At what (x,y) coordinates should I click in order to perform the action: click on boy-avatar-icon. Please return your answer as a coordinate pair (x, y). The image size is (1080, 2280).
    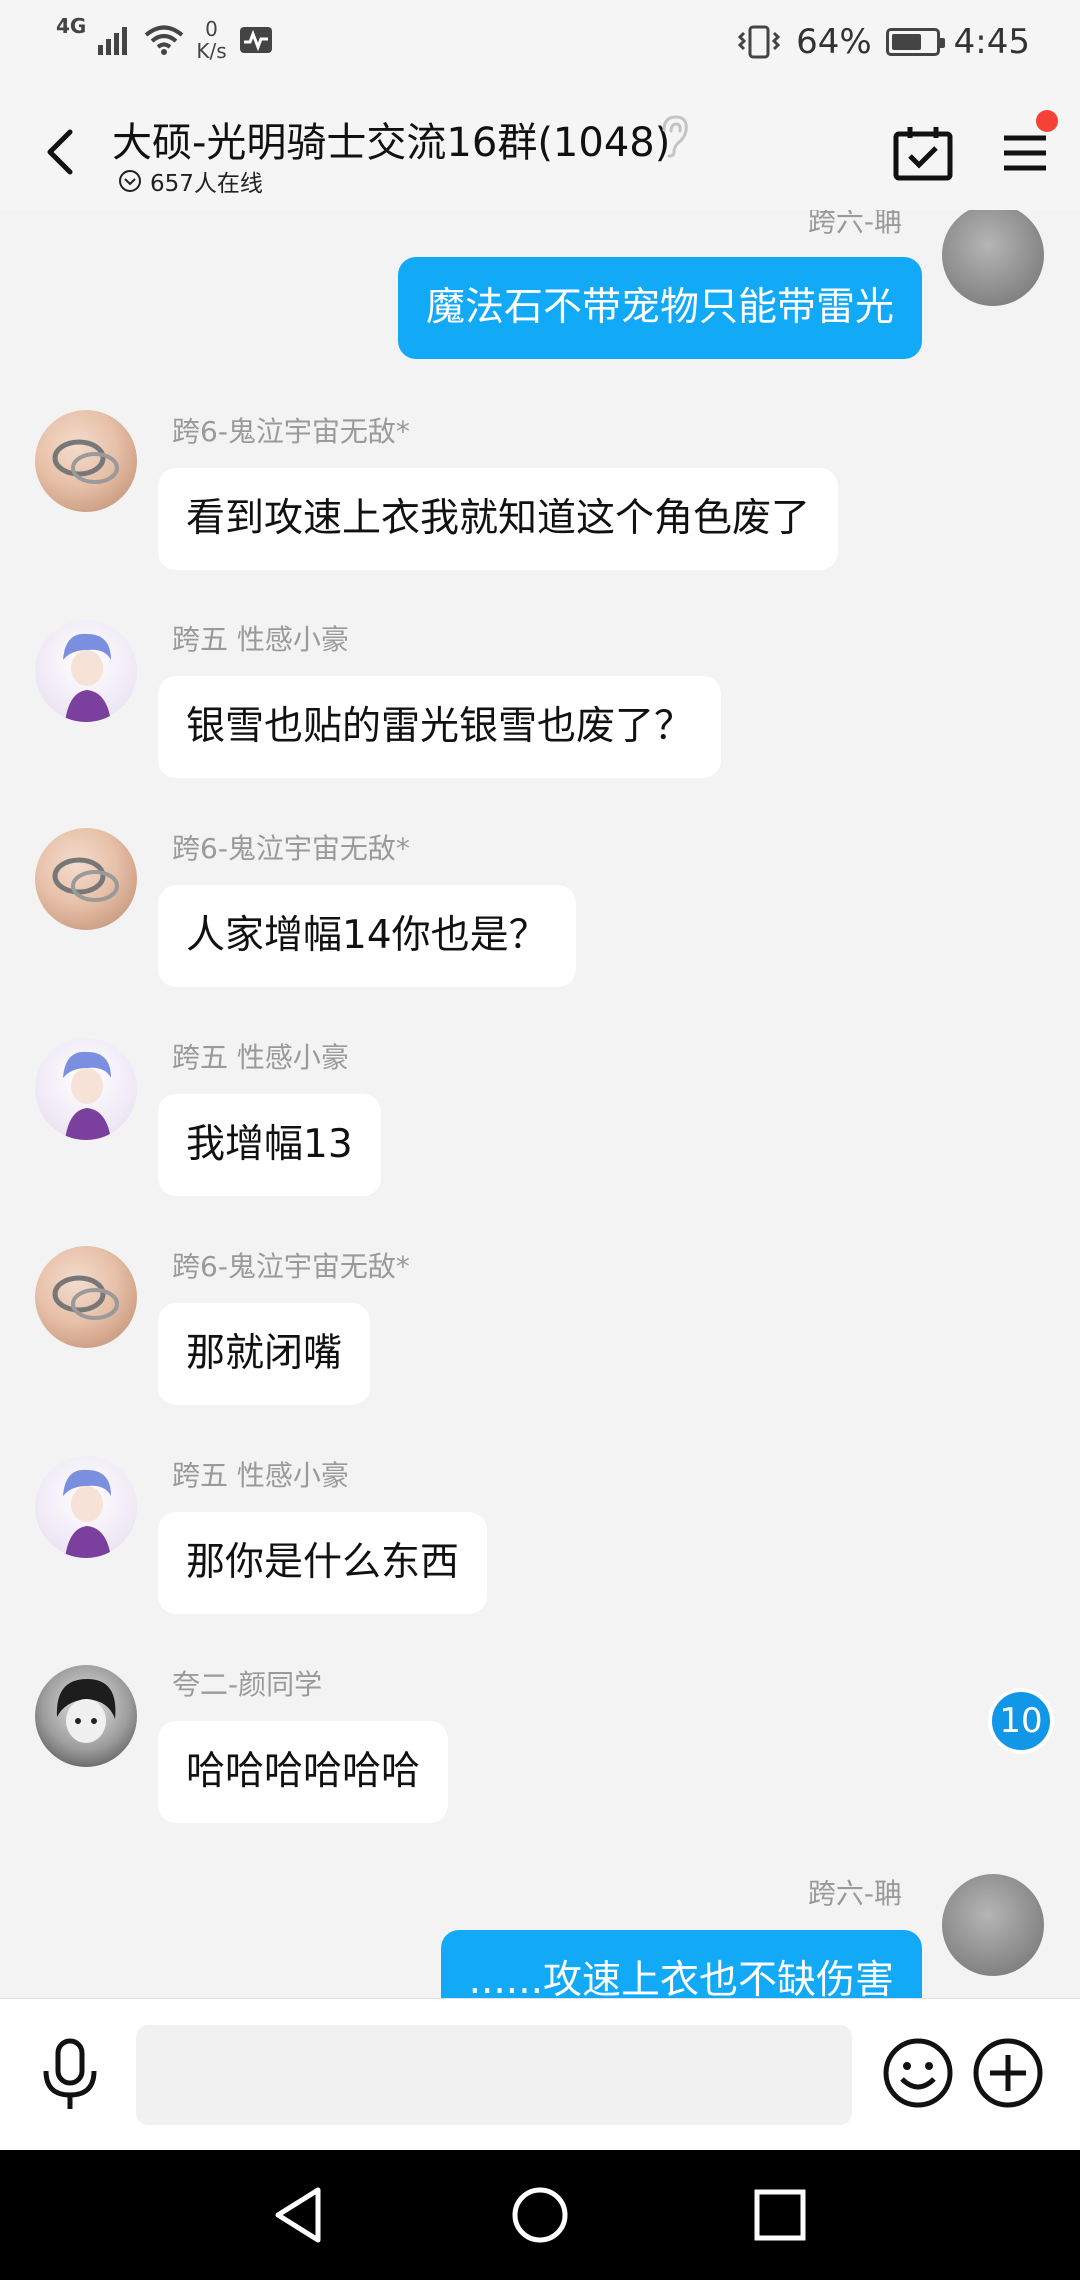
    Looking at the image, I should click on (86, 1711).